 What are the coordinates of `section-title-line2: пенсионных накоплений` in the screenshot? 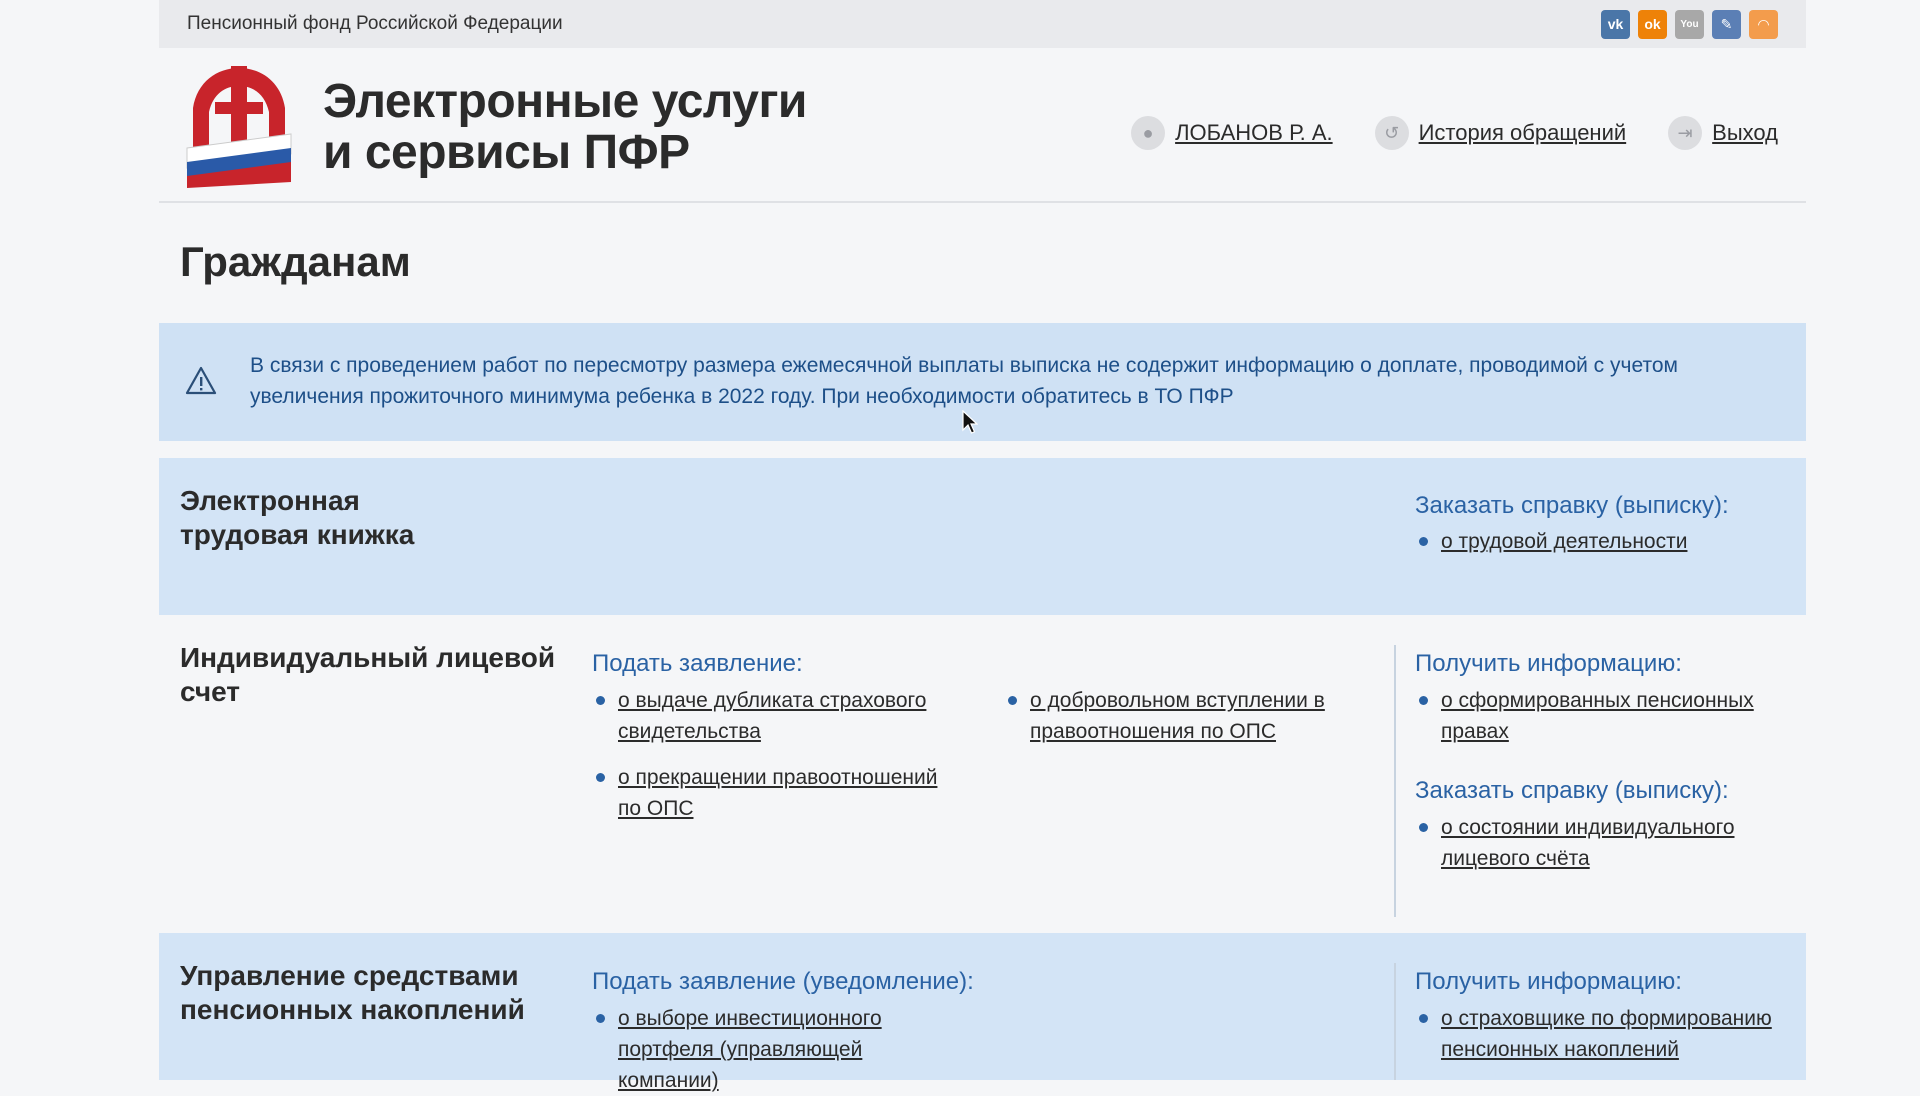 It's located at (352, 1009).